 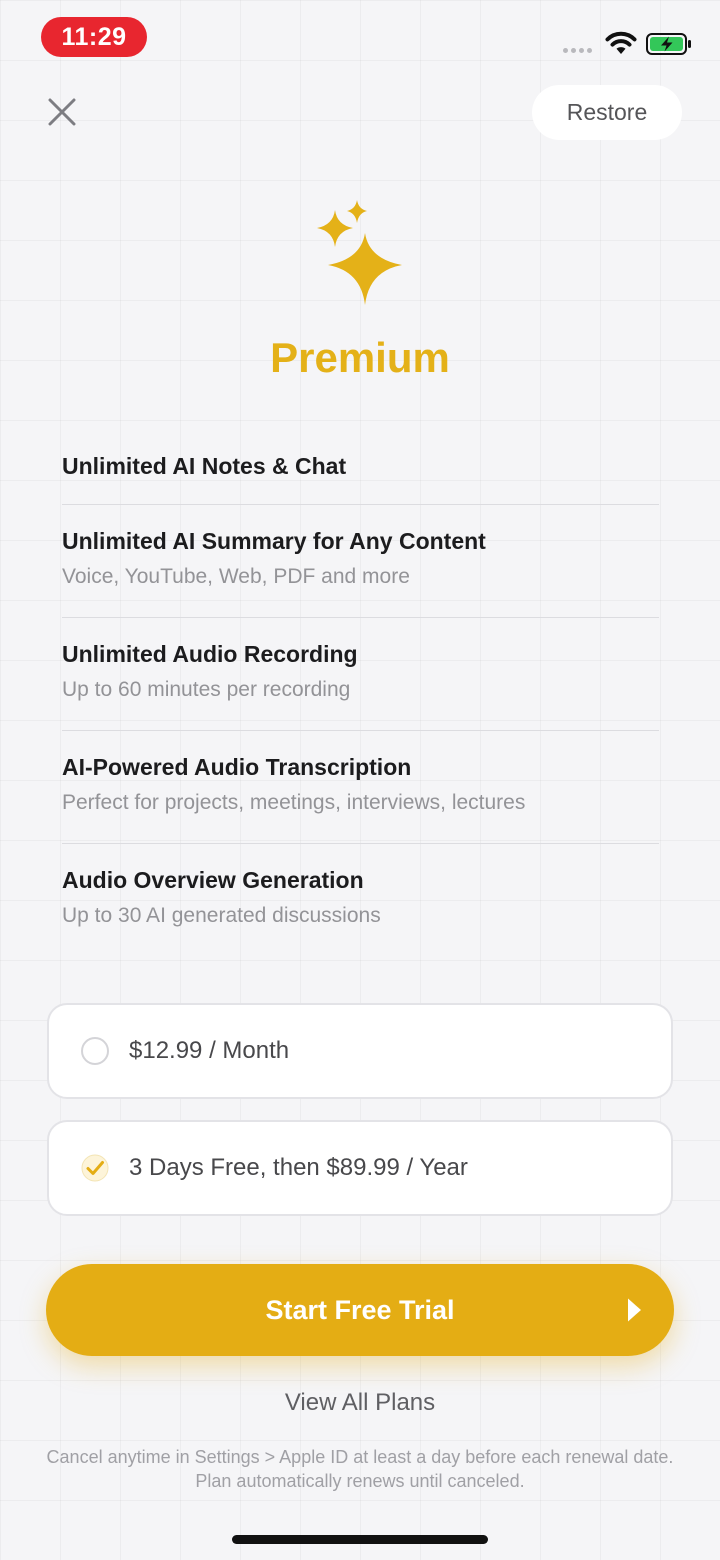 What do you see at coordinates (298, 1167) in the screenshot?
I see `plan-label: 3 Days Free, then $89.99 / Year` at bounding box center [298, 1167].